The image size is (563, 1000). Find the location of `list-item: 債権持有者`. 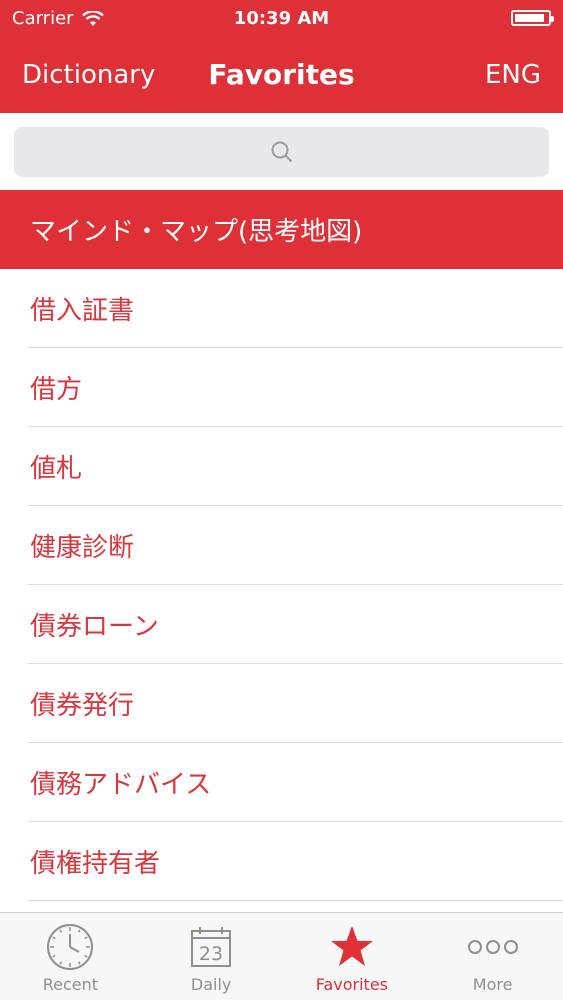

list-item: 債権持有者 is located at coordinates (281, 861).